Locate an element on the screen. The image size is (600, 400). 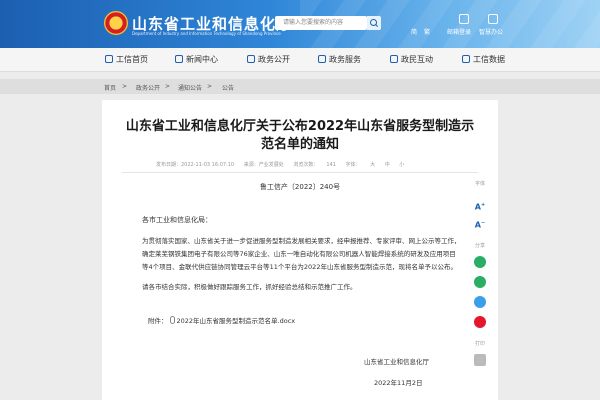
signature-date: 2022年11月2日 is located at coordinates (398, 383).